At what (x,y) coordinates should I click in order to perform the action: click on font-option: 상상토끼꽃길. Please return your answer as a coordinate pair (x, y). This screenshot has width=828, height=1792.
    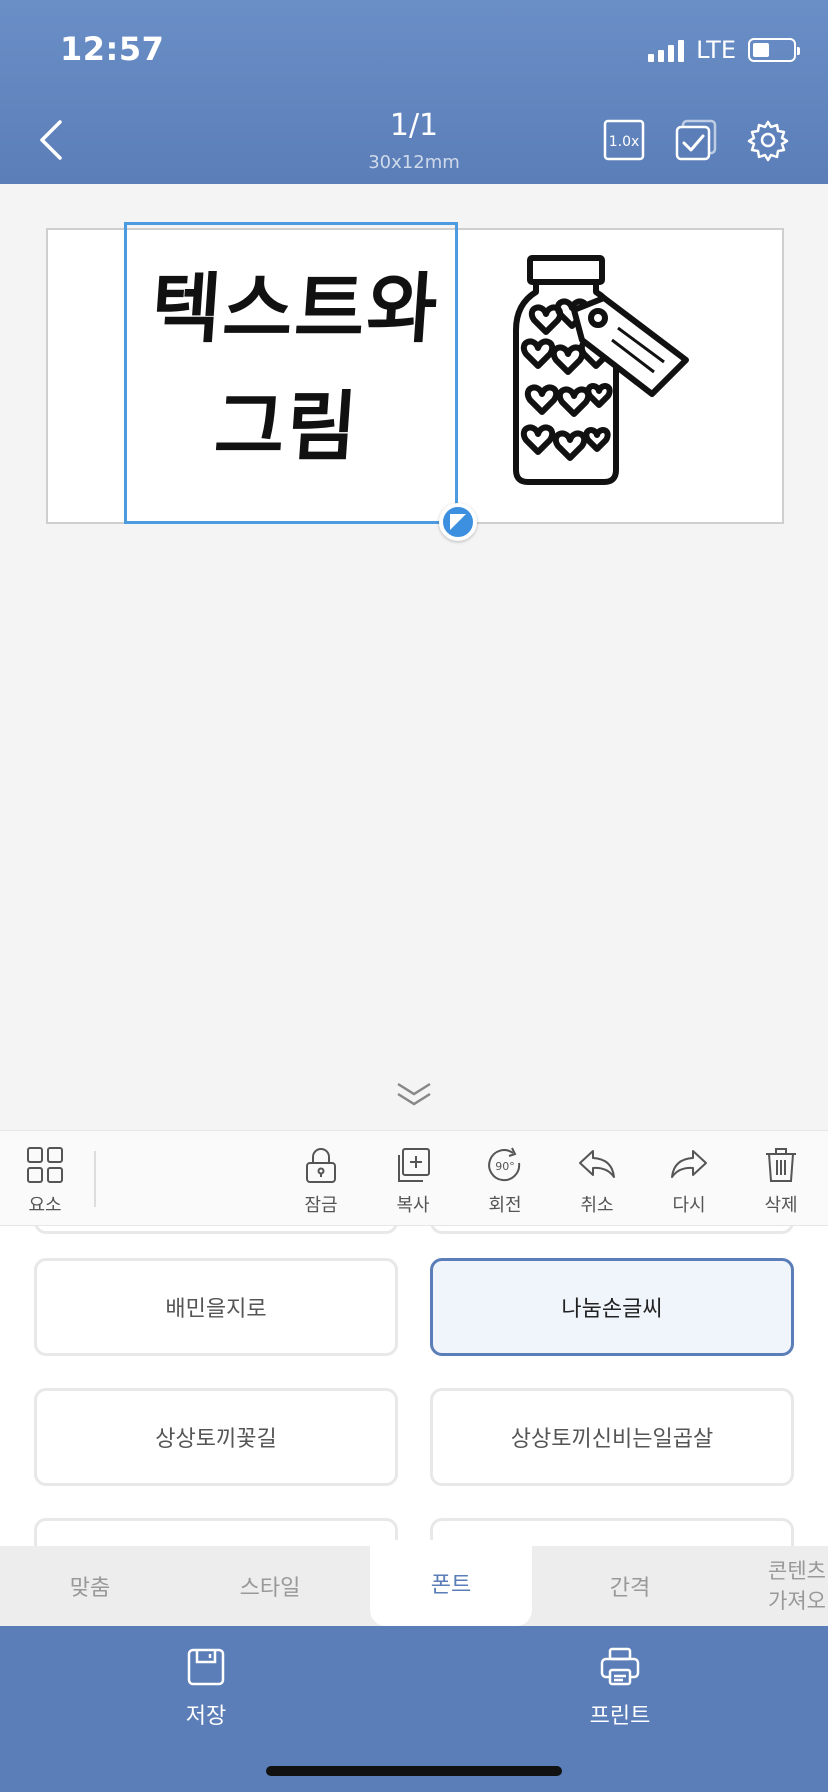
    Looking at the image, I should click on (216, 1437).